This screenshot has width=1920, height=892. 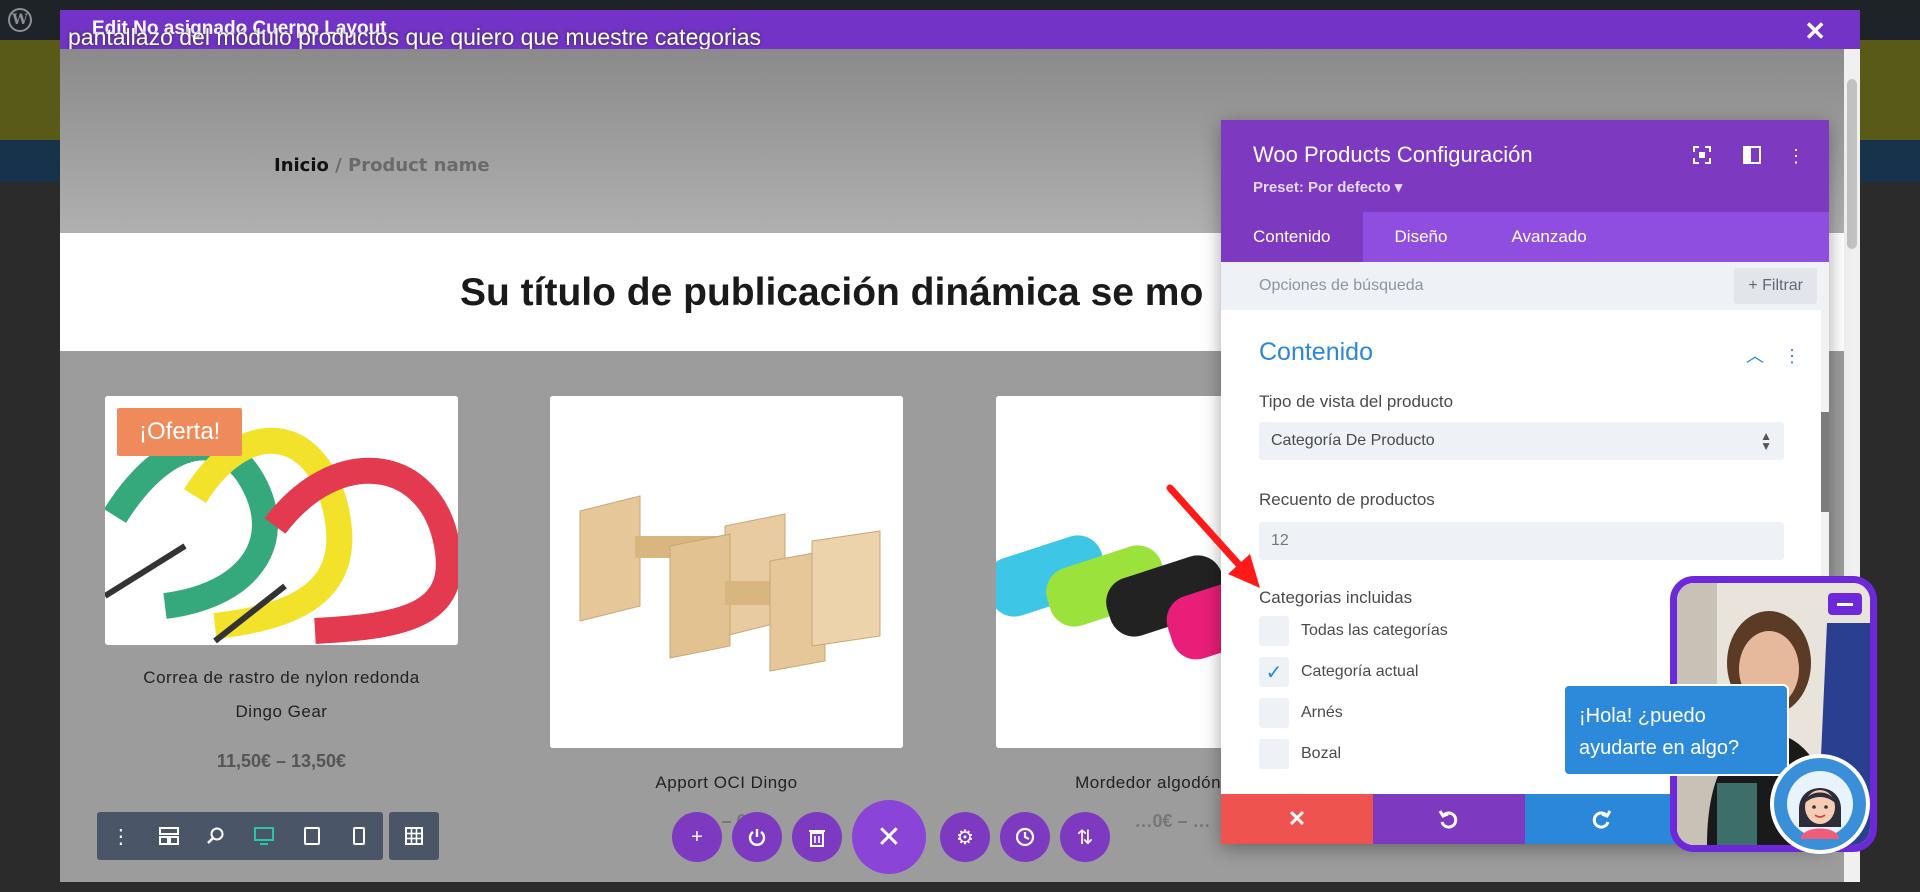 What do you see at coordinates (757, 837) in the screenshot?
I see `power-icon` at bounding box center [757, 837].